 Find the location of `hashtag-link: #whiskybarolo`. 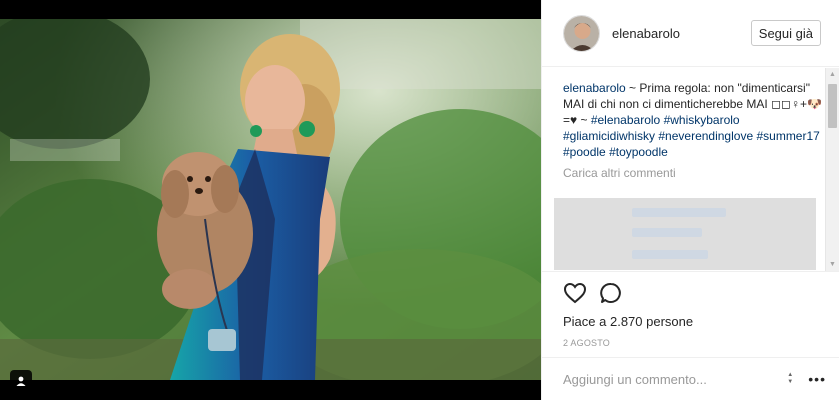

hashtag-link: #whiskybarolo is located at coordinates (702, 120).